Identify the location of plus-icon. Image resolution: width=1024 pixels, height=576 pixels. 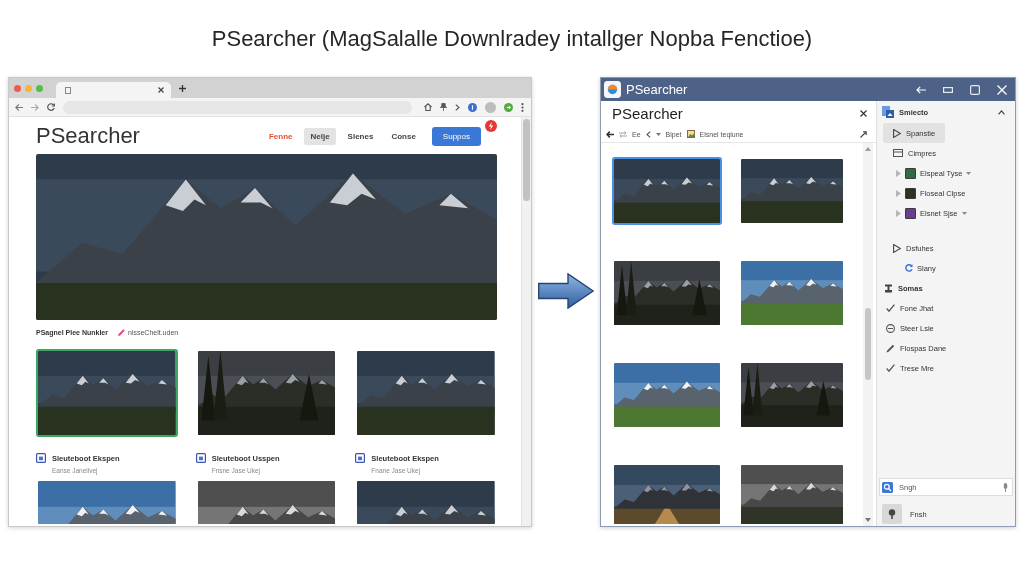
(182, 88).